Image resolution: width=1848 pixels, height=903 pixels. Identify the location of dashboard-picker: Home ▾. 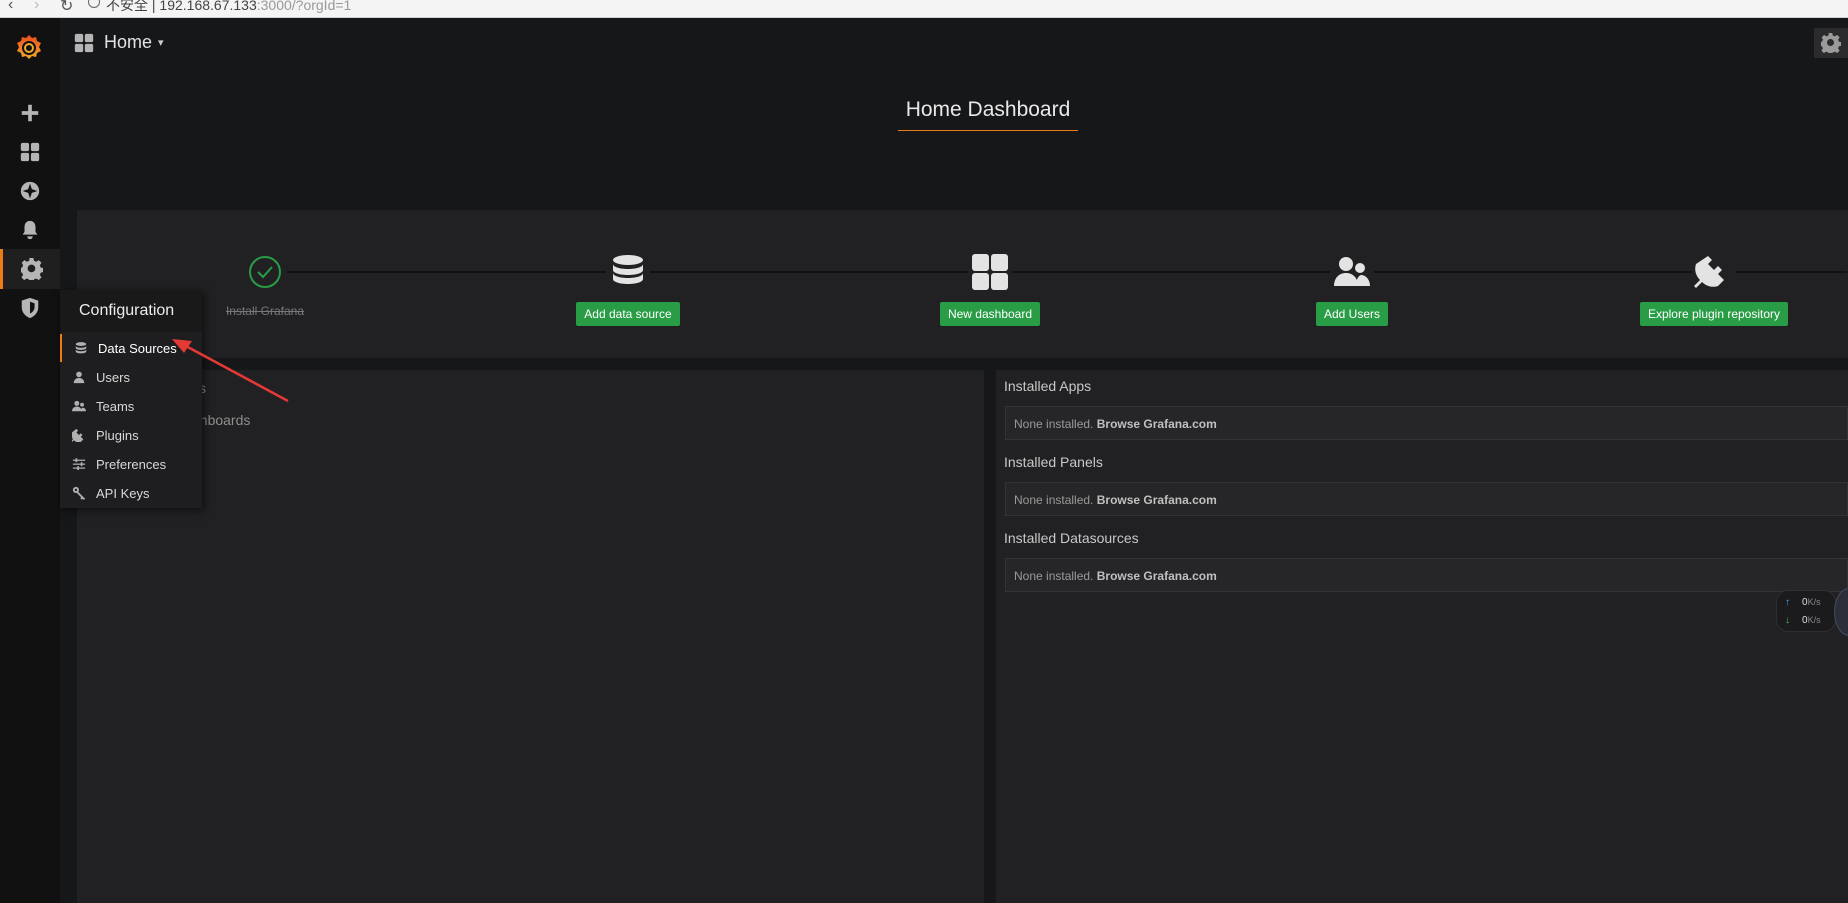
(119, 42).